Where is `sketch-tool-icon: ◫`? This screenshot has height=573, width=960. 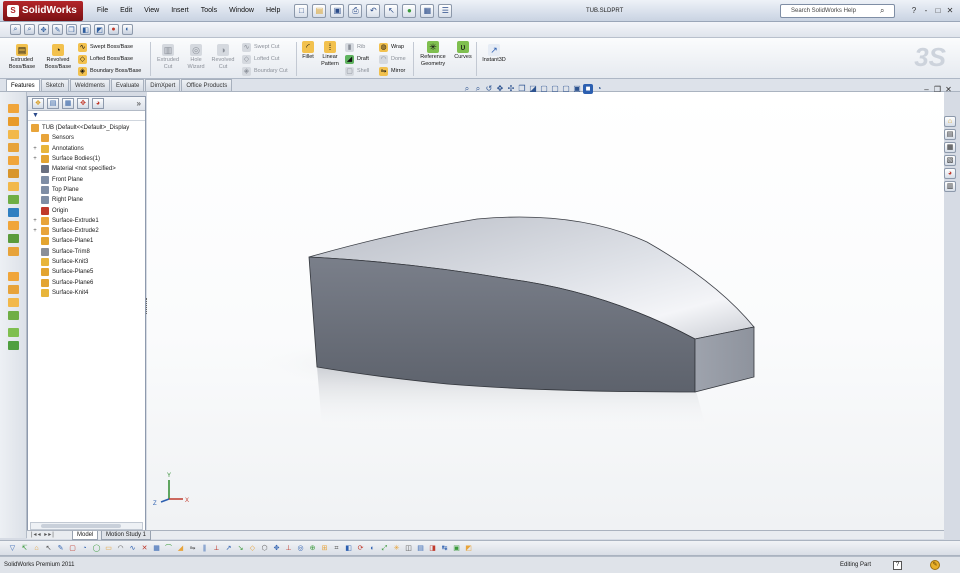 sketch-tool-icon: ◫ is located at coordinates (408, 548).